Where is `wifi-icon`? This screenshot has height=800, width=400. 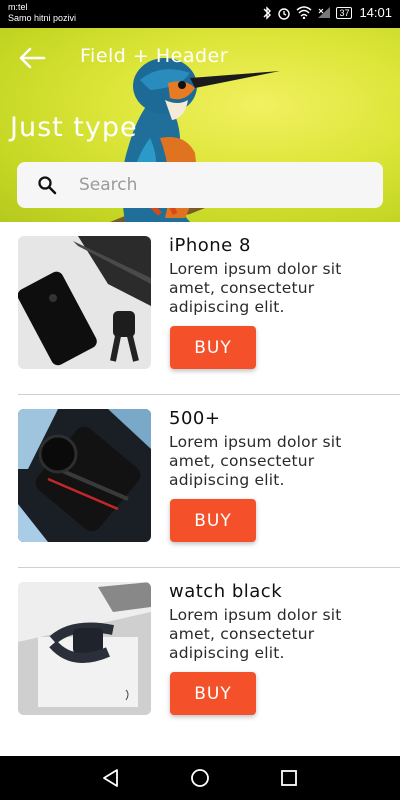 wifi-icon is located at coordinates (304, 12).